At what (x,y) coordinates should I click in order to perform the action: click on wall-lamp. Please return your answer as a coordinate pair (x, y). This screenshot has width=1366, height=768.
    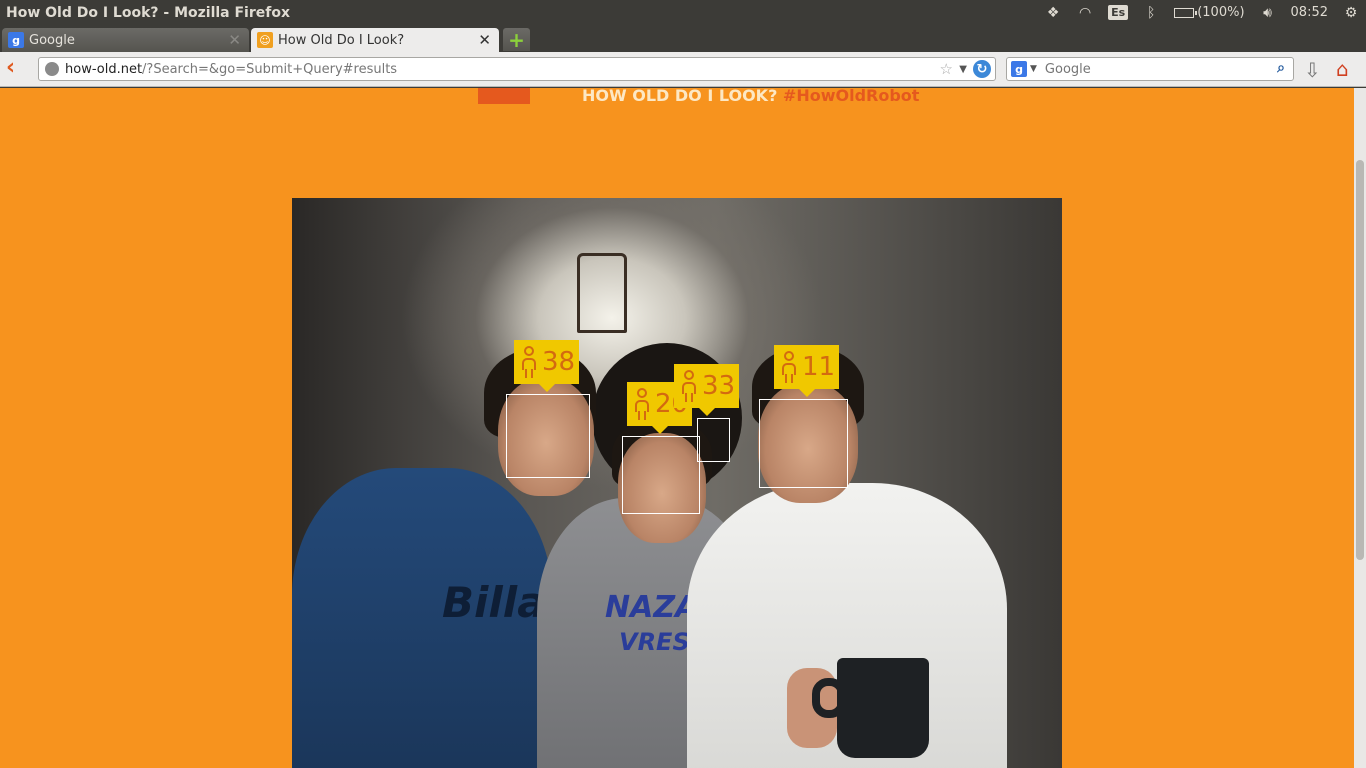
    Looking at the image, I should click on (602, 293).